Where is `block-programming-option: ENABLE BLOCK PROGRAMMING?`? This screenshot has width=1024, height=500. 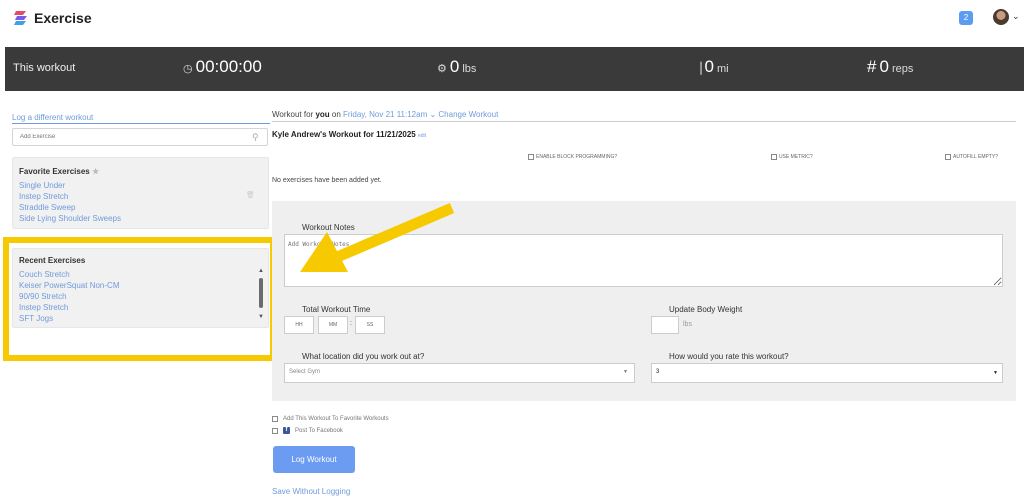
block-programming-option: ENABLE BLOCK PROGRAMMING? is located at coordinates (572, 157).